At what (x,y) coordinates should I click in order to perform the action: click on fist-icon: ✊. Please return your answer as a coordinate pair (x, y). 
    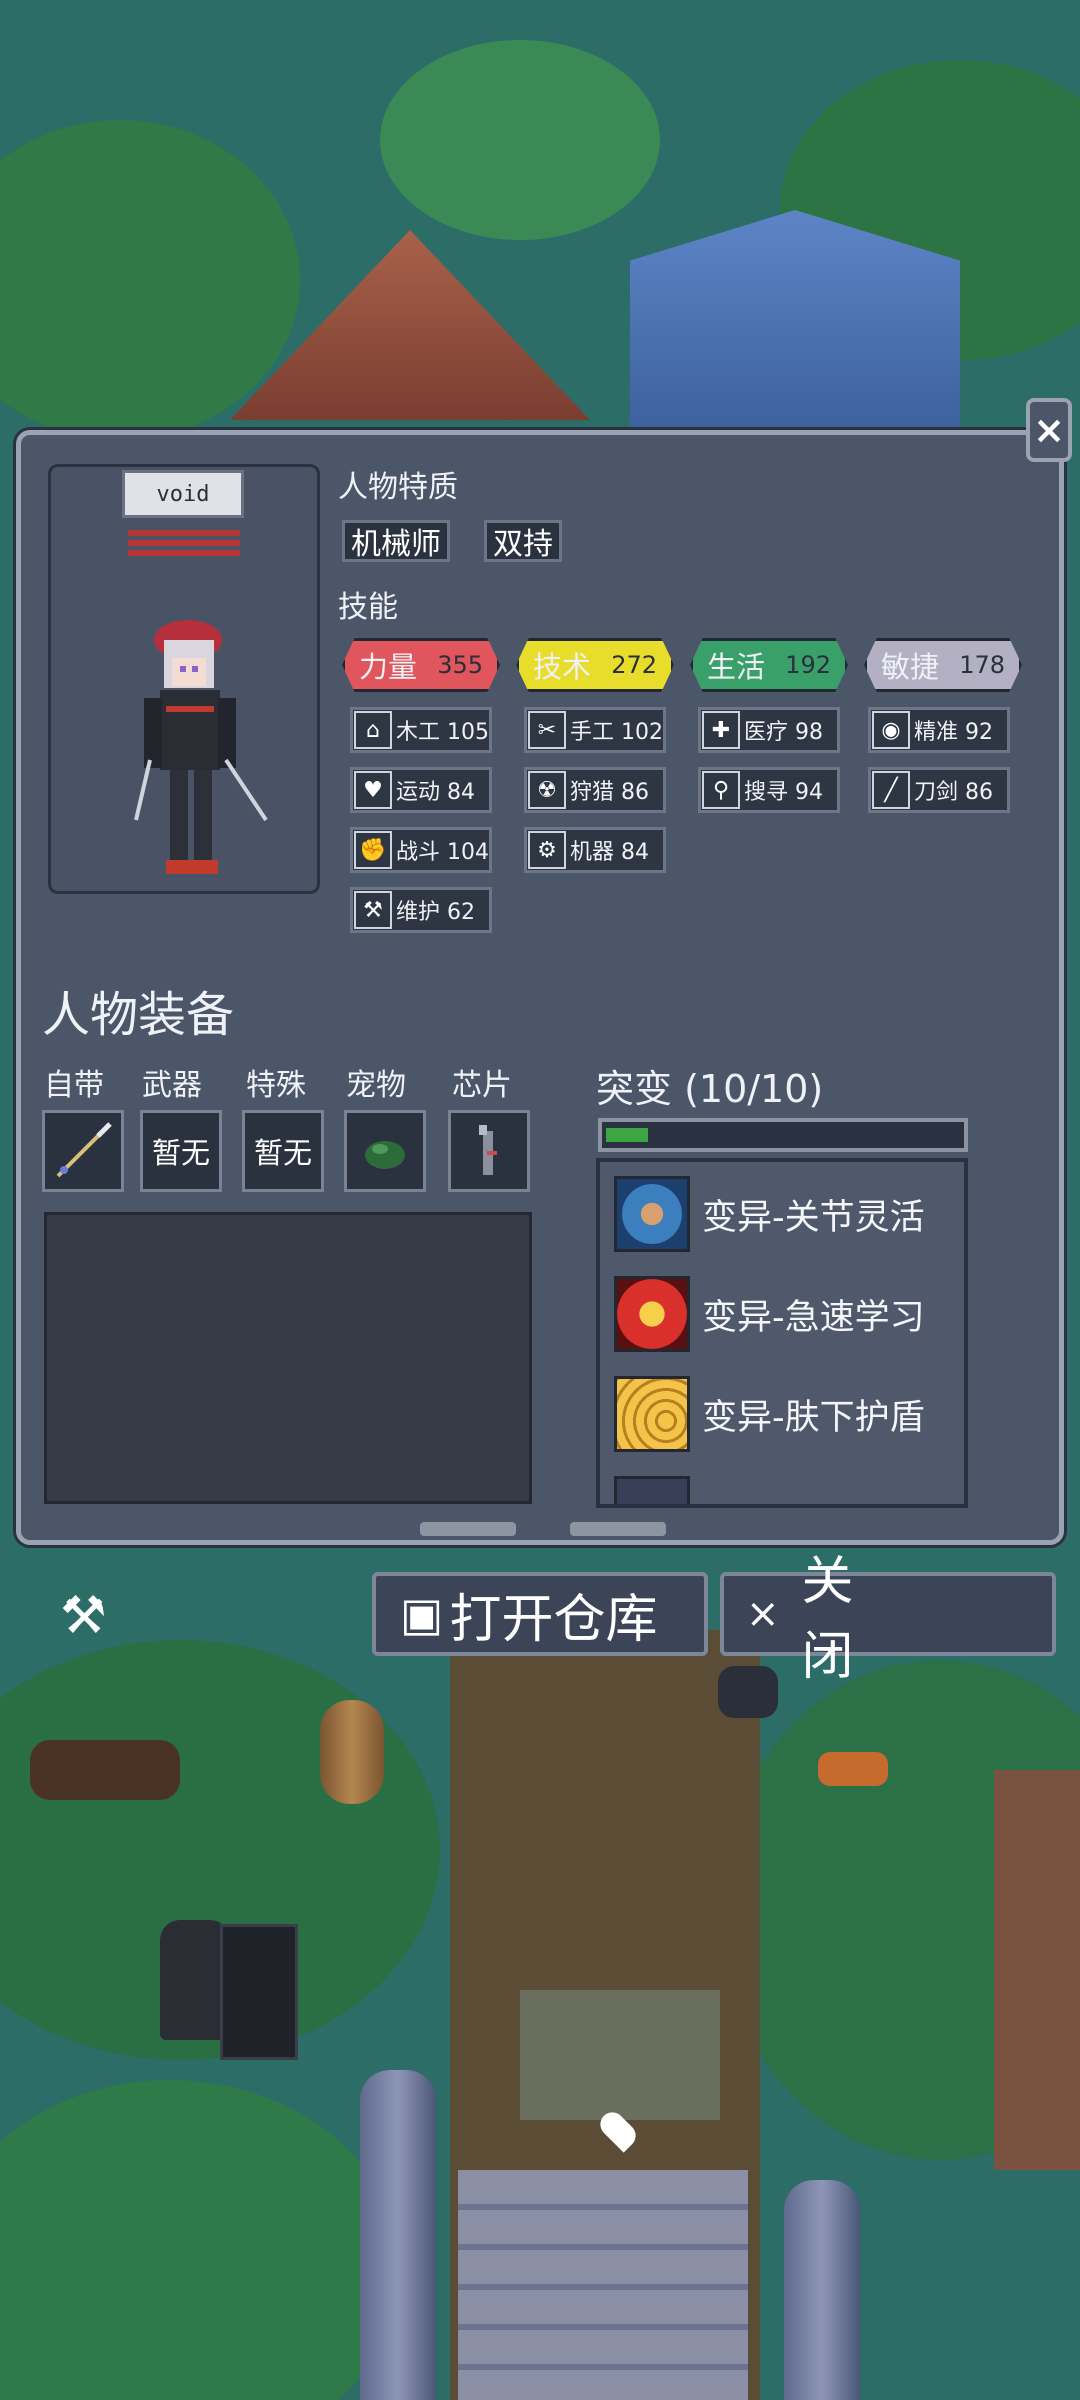
    Looking at the image, I should click on (373, 850).